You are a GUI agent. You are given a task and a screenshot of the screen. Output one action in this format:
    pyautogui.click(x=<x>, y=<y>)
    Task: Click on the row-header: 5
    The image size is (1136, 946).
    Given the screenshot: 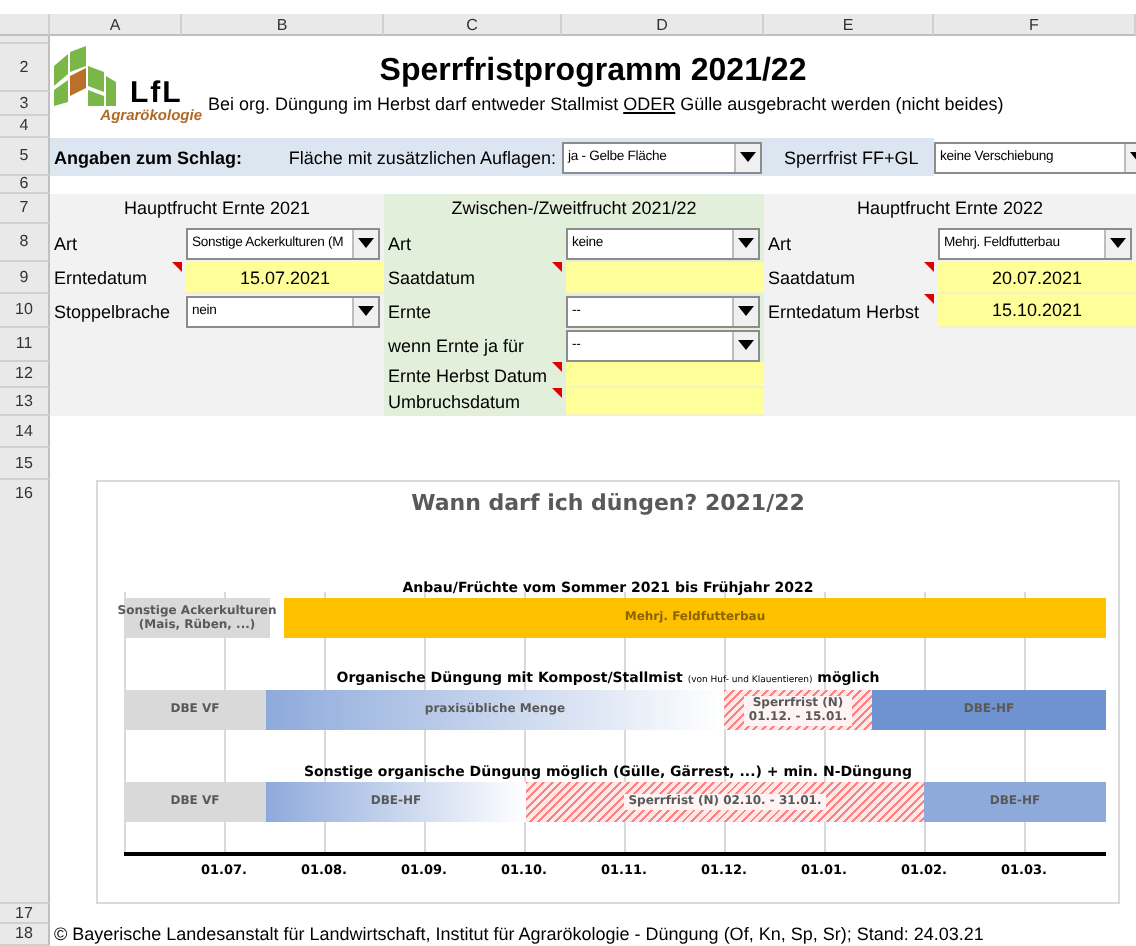 What is the action you would take?
    pyautogui.click(x=25, y=157)
    